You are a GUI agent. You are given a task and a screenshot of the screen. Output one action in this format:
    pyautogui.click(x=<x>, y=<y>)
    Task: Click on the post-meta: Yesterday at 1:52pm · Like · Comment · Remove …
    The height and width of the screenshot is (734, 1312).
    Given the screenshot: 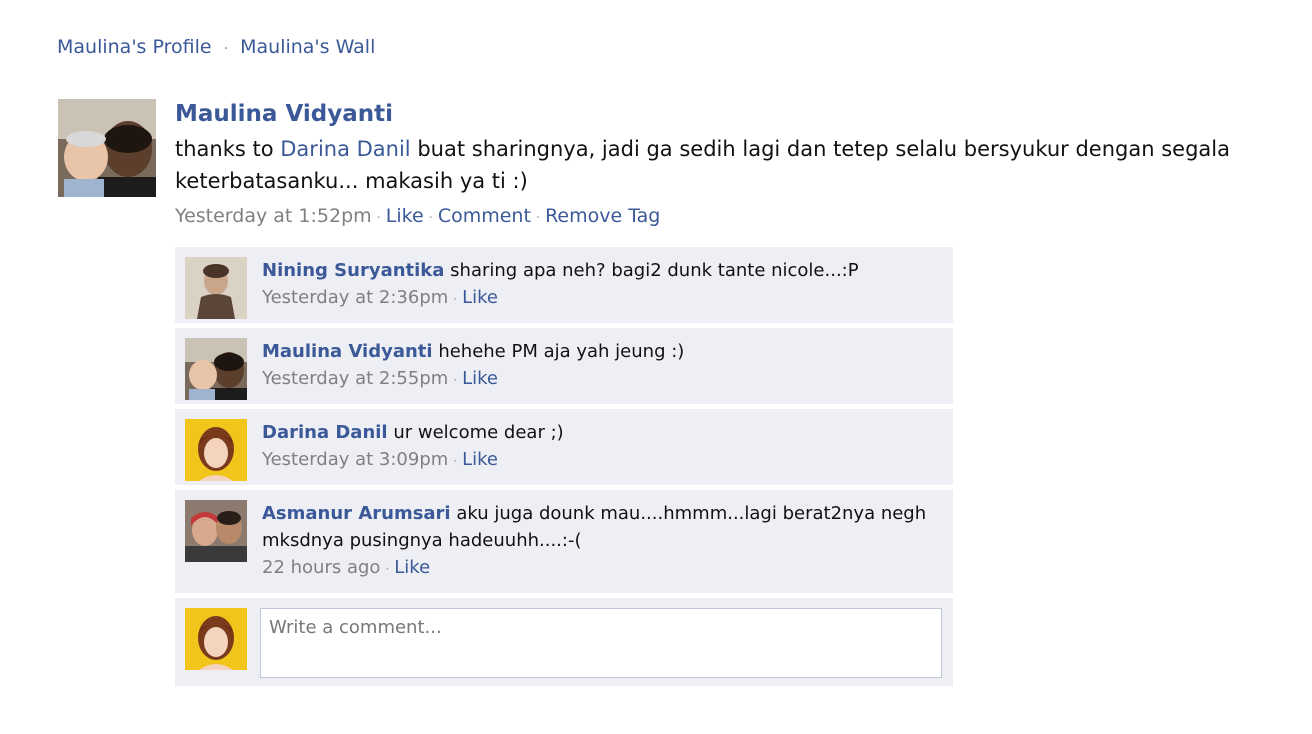 What is the action you would take?
    pyautogui.click(x=418, y=216)
    